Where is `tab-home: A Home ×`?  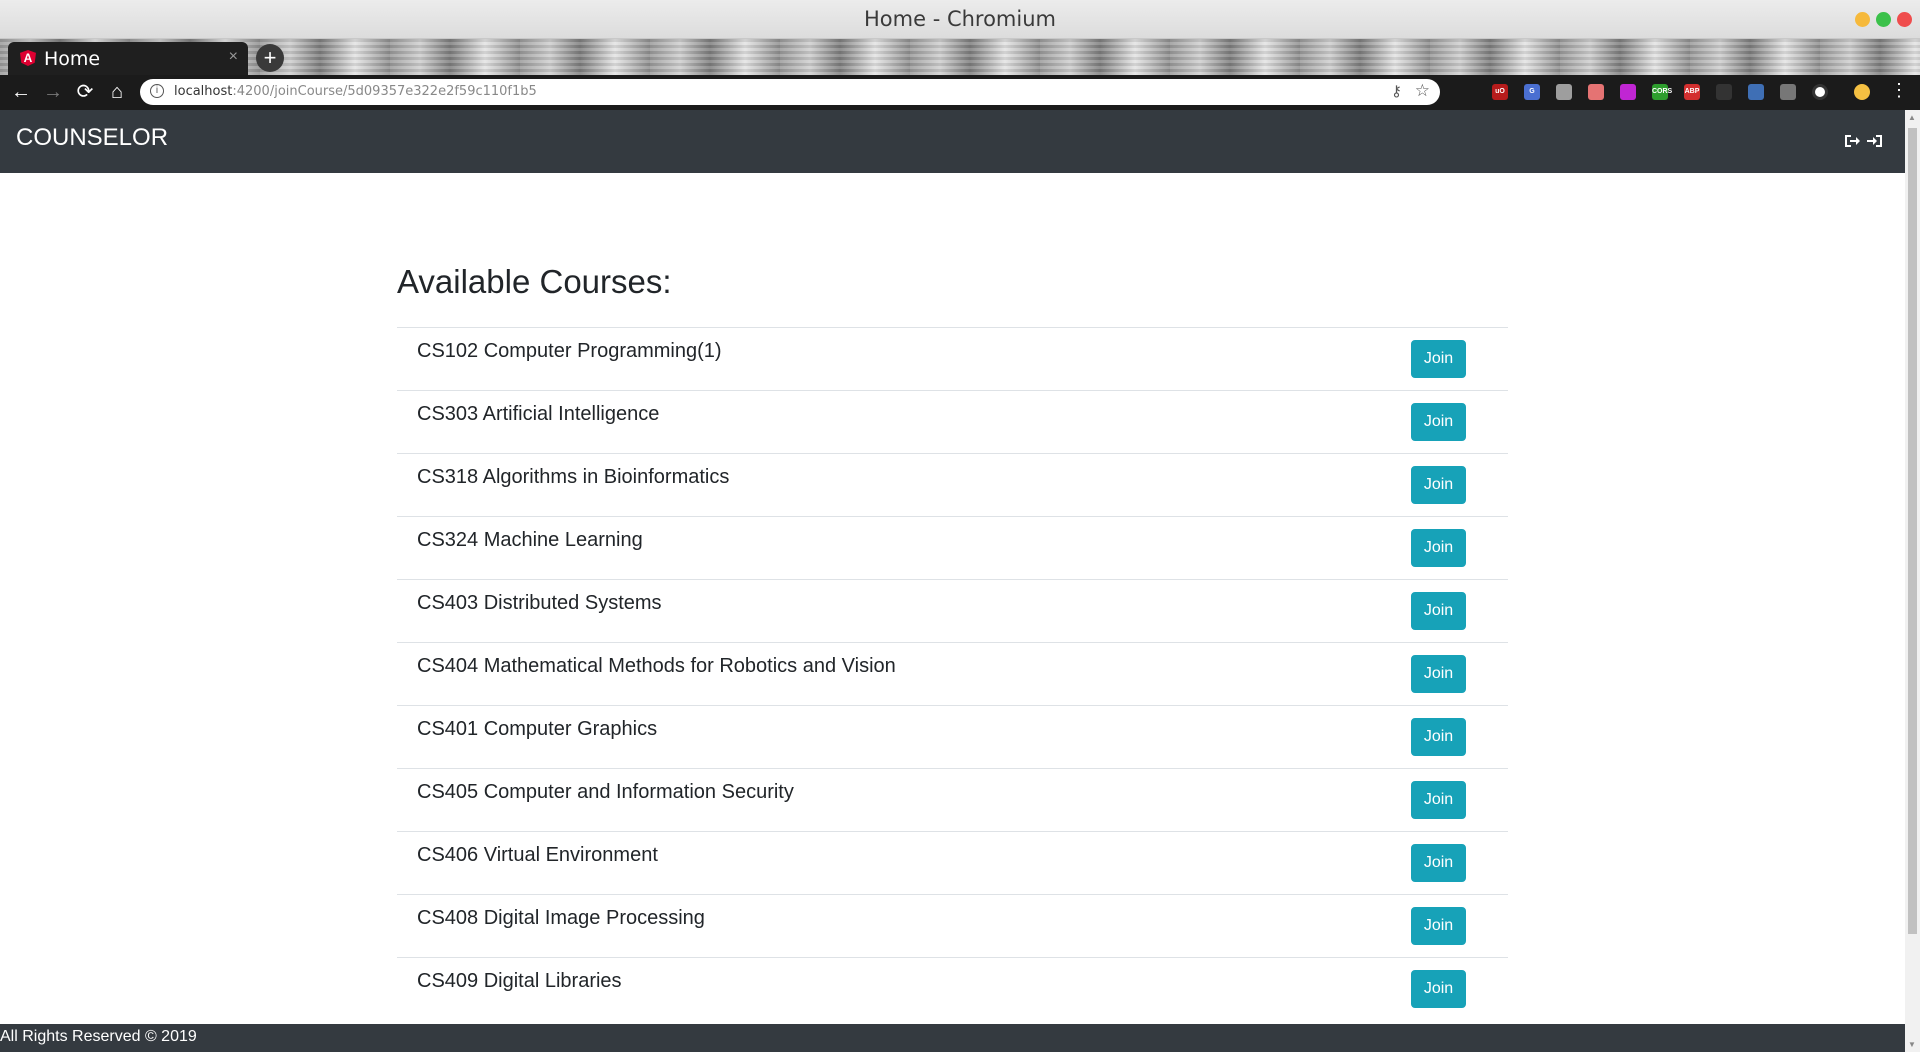 tab-home: A Home × is located at coordinates (128, 58).